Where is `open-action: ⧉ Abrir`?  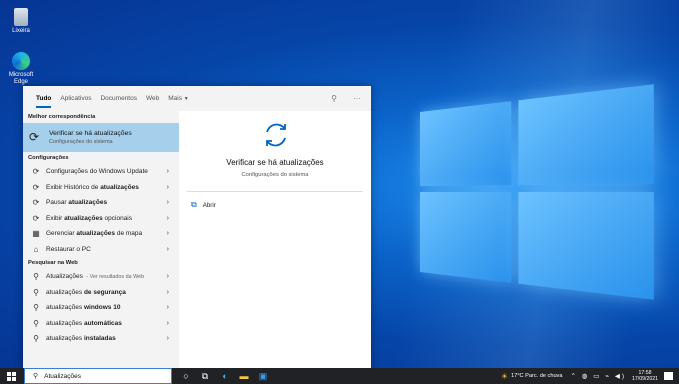 open-action: ⧉ Abrir is located at coordinates (203, 205).